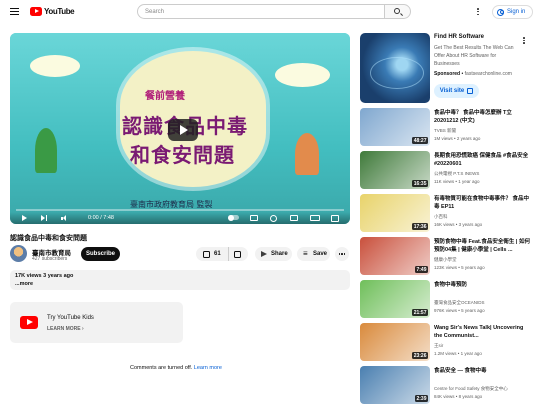 This screenshot has width=540, height=405. I want to click on sign-in-button: Sign in, so click(512, 12).